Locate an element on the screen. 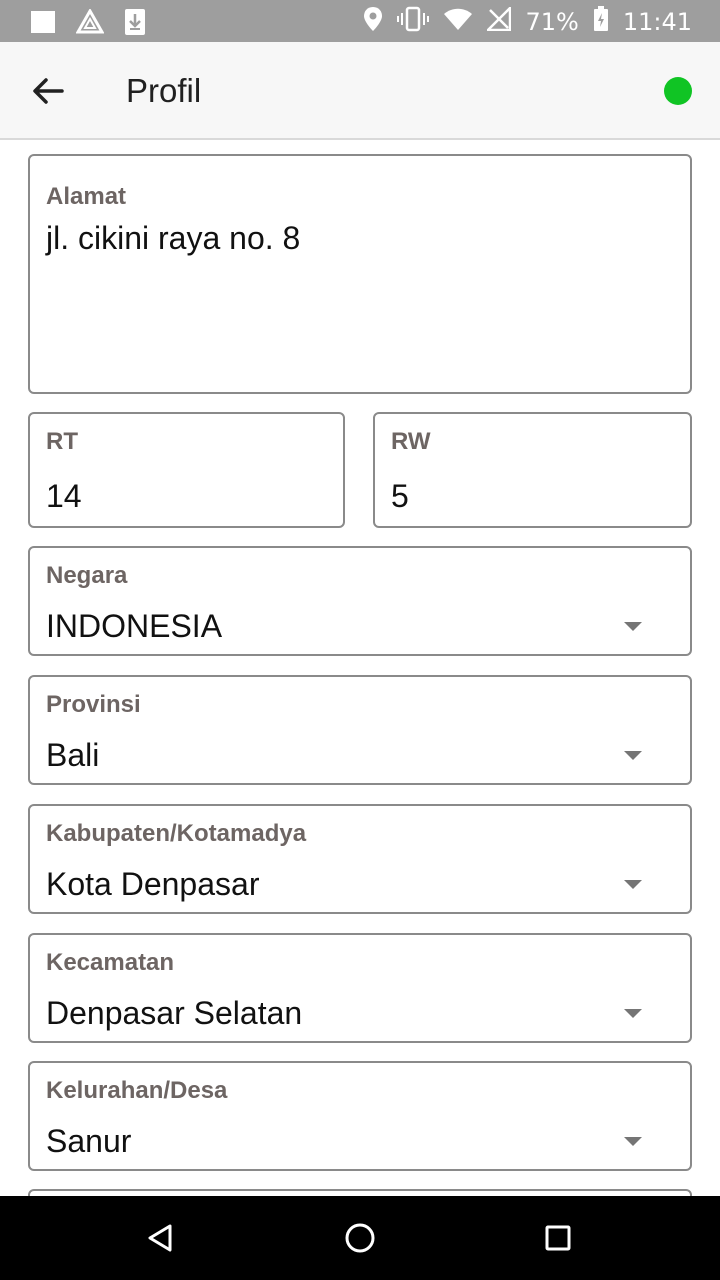  nav-home-button is located at coordinates (360, 1238).